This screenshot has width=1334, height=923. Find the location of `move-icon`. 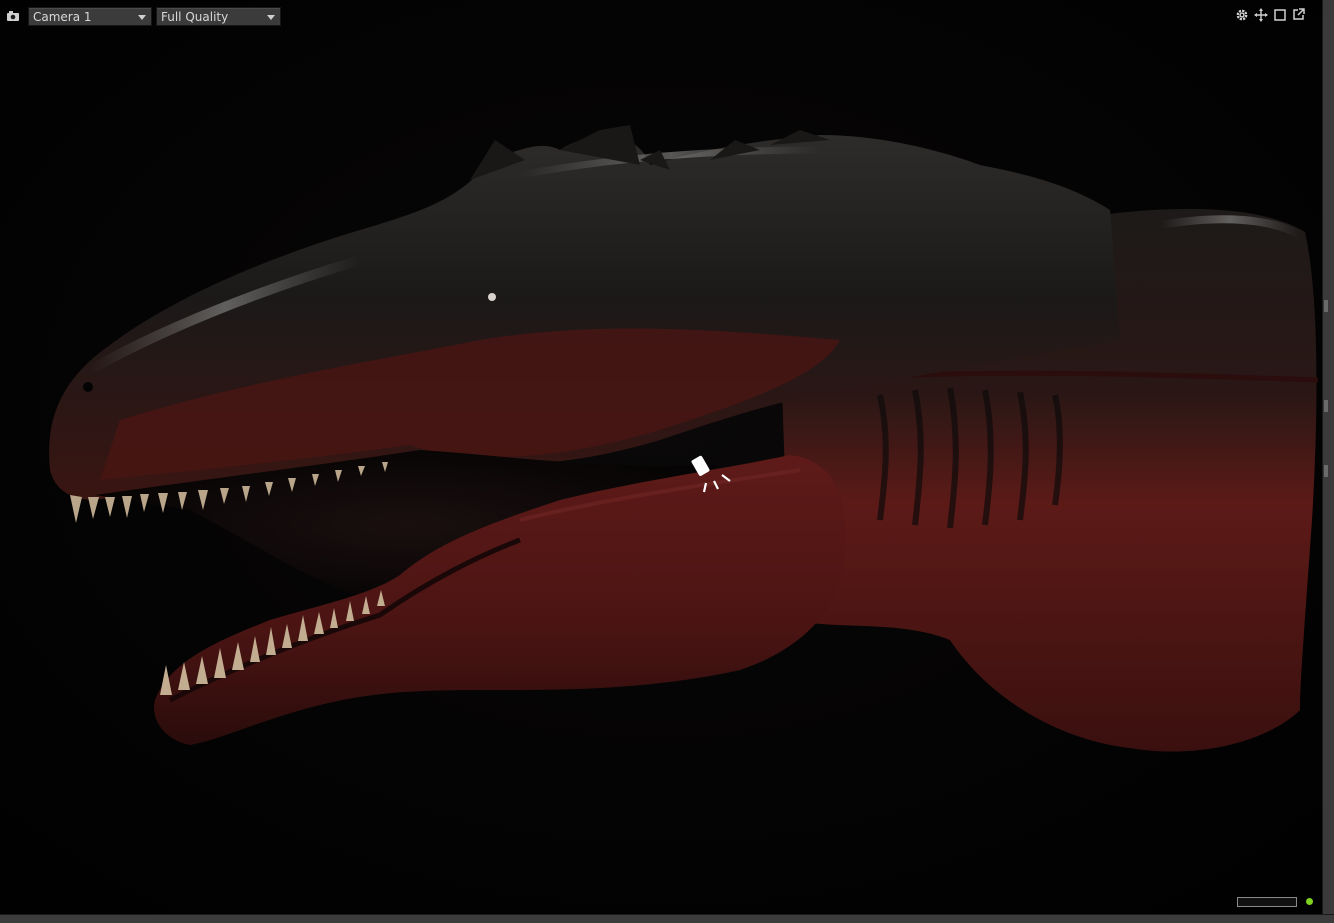

move-icon is located at coordinates (1260, 14).